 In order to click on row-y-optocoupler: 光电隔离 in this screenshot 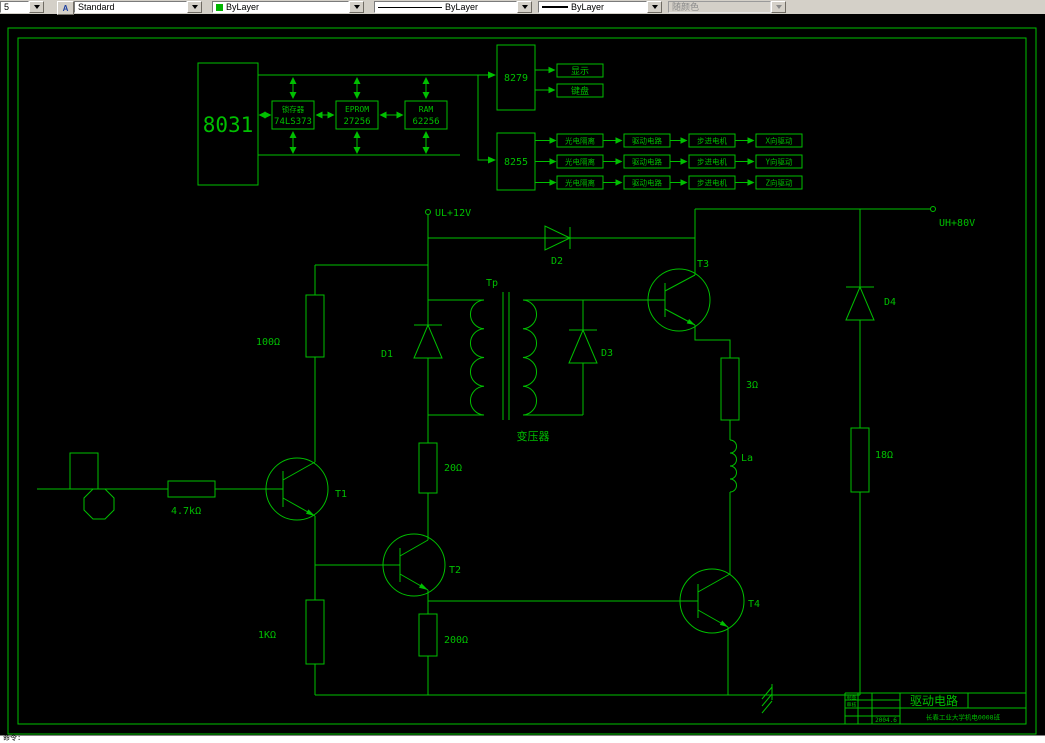, I will do `click(580, 162)`.